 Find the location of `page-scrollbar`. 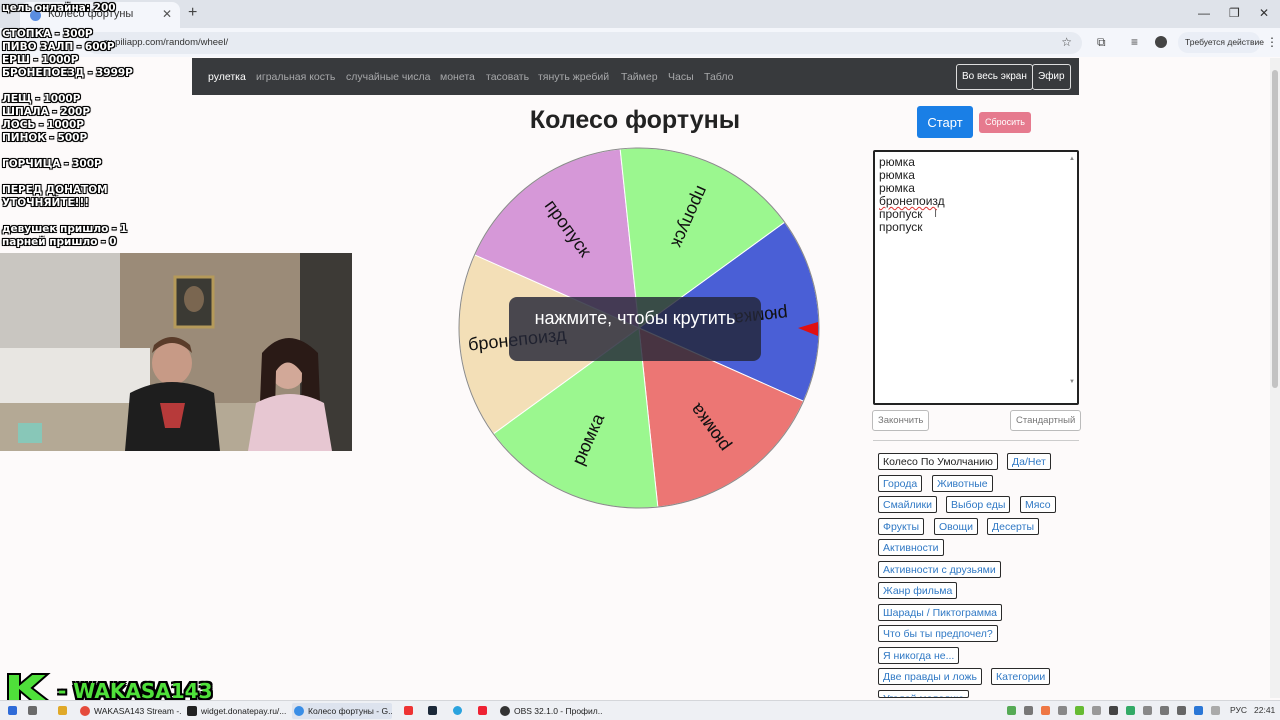

page-scrollbar is located at coordinates (1275, 378).